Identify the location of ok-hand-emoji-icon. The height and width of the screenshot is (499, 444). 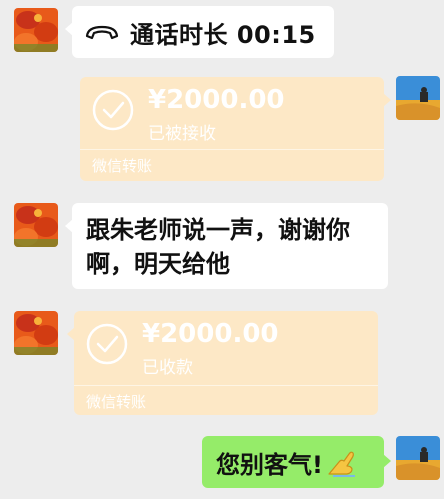
(342, 462).